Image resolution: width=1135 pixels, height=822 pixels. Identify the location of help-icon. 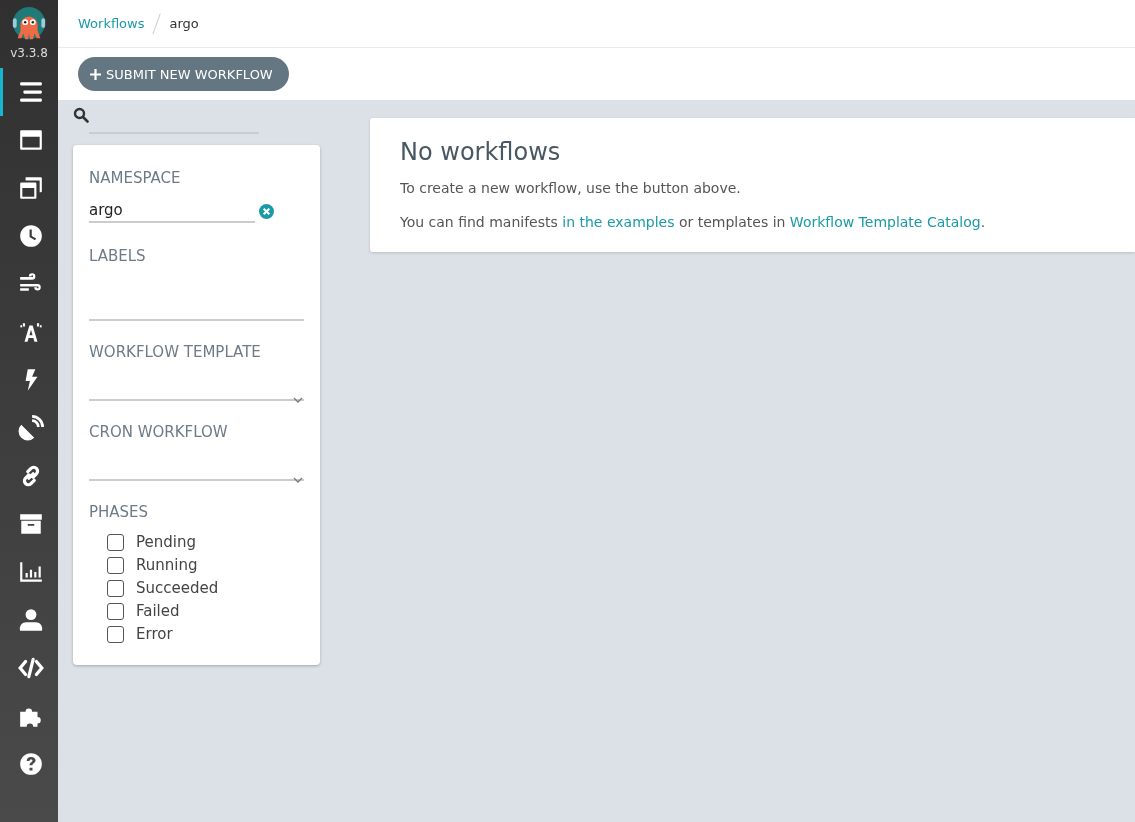
(30, 764).